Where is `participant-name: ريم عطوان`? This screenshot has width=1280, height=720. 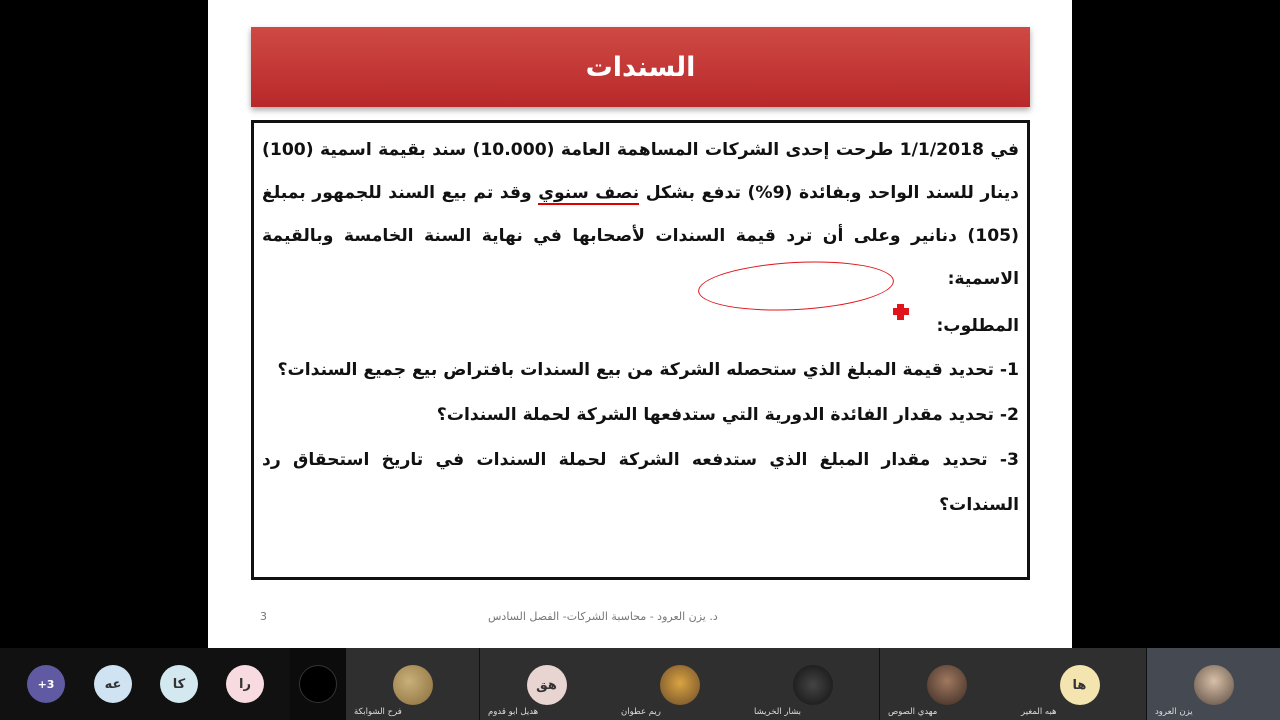
participant-name: ريم عطوان is located at coordinates (641, 712).